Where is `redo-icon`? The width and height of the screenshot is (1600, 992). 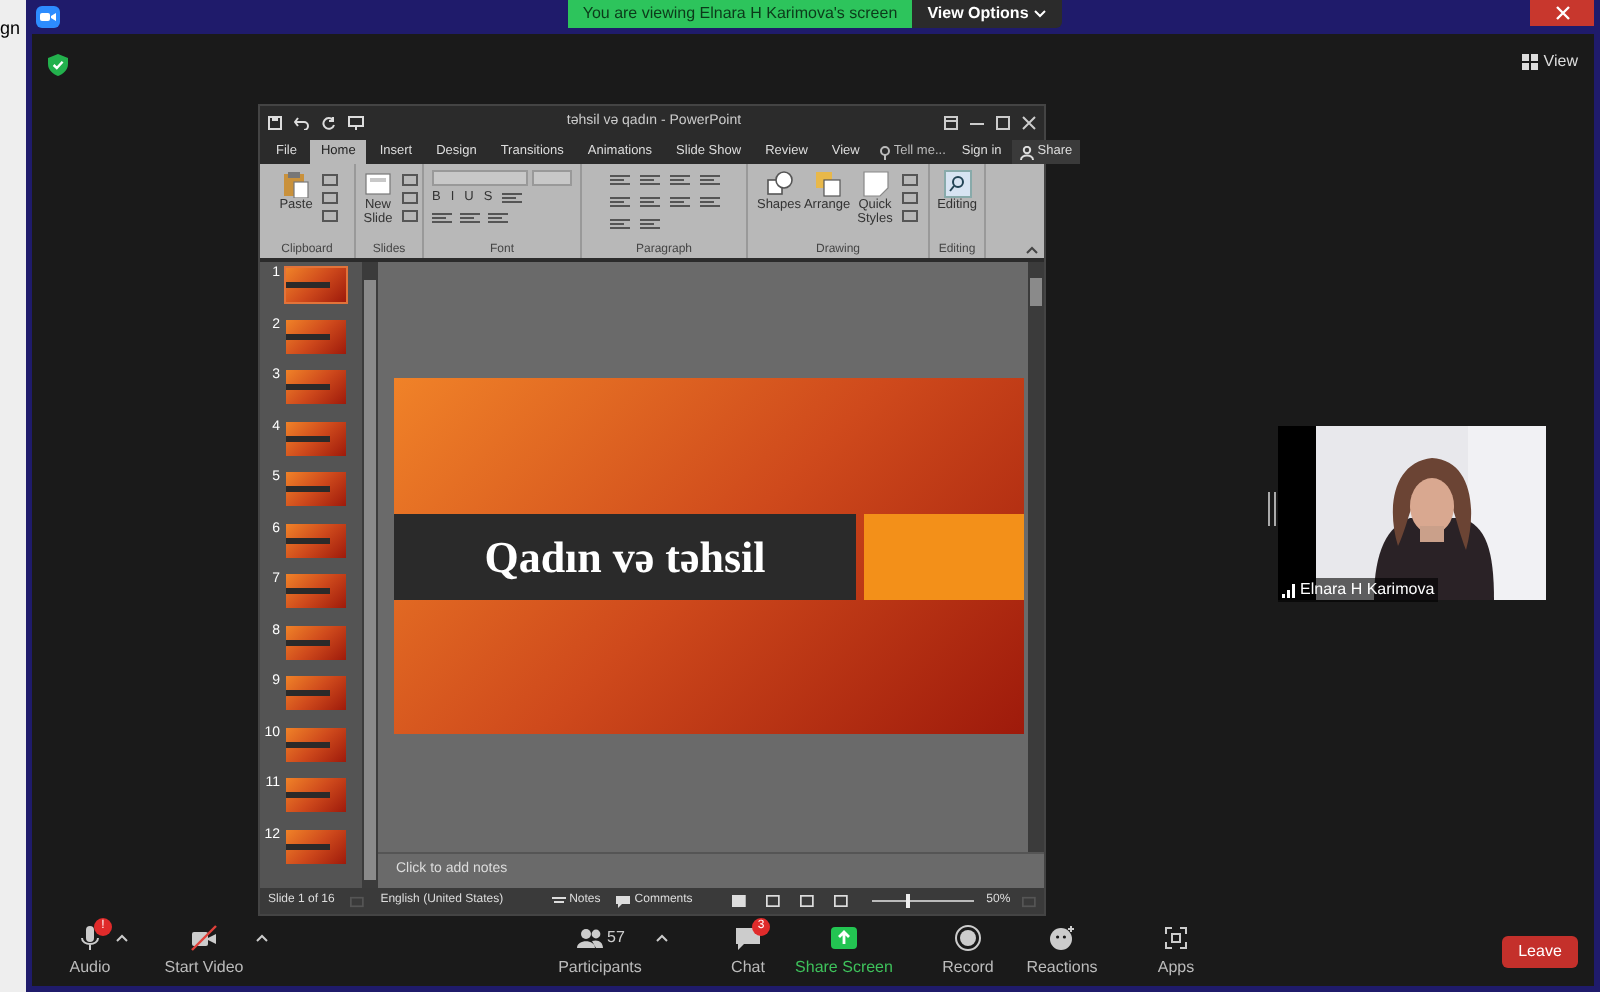
redo-icon is located at coordinates (329, 122).